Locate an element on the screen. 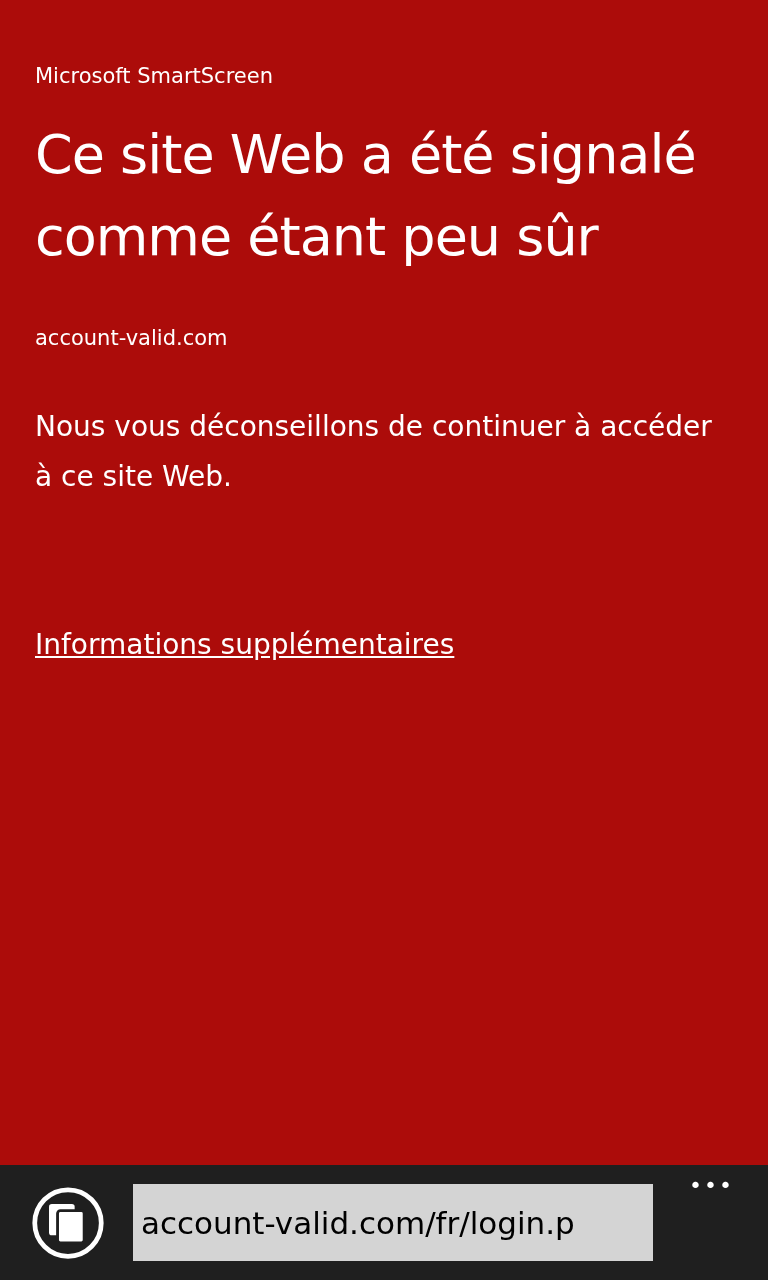 The image size is (768, 1280). more-button: ••• is located at coordinates (711, 1185).